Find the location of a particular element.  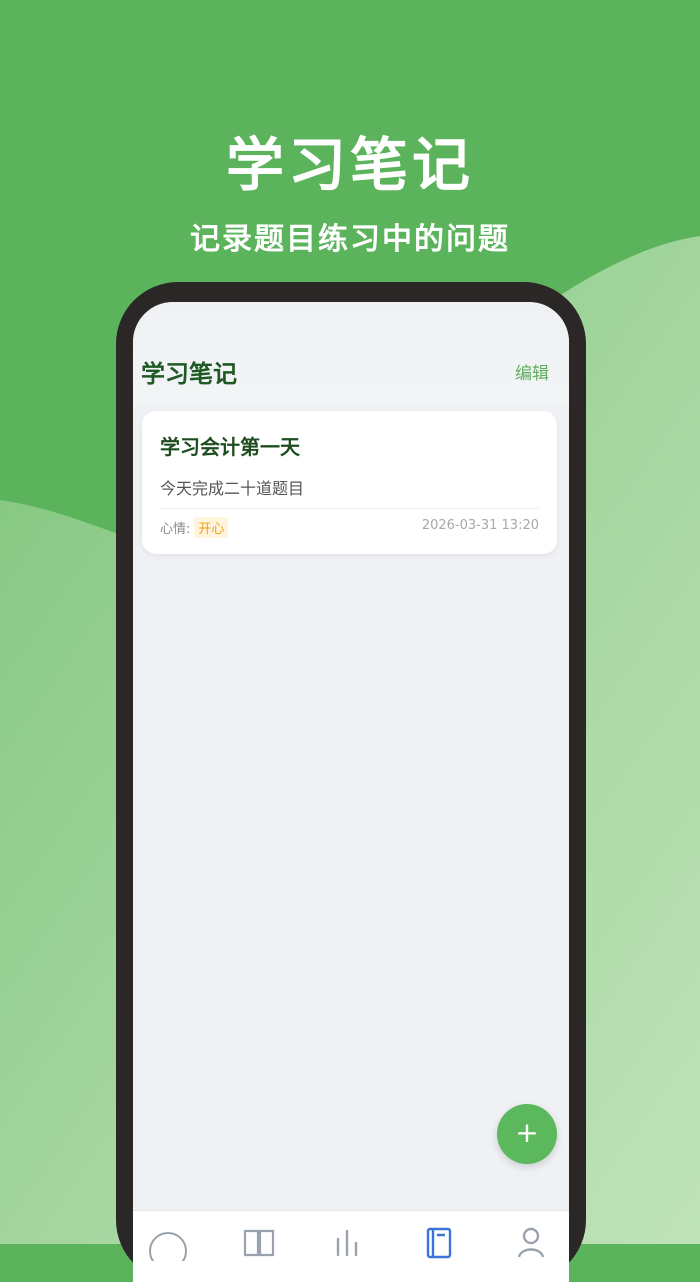

edit-button: 编辑 is located at coordinates (532, 371).